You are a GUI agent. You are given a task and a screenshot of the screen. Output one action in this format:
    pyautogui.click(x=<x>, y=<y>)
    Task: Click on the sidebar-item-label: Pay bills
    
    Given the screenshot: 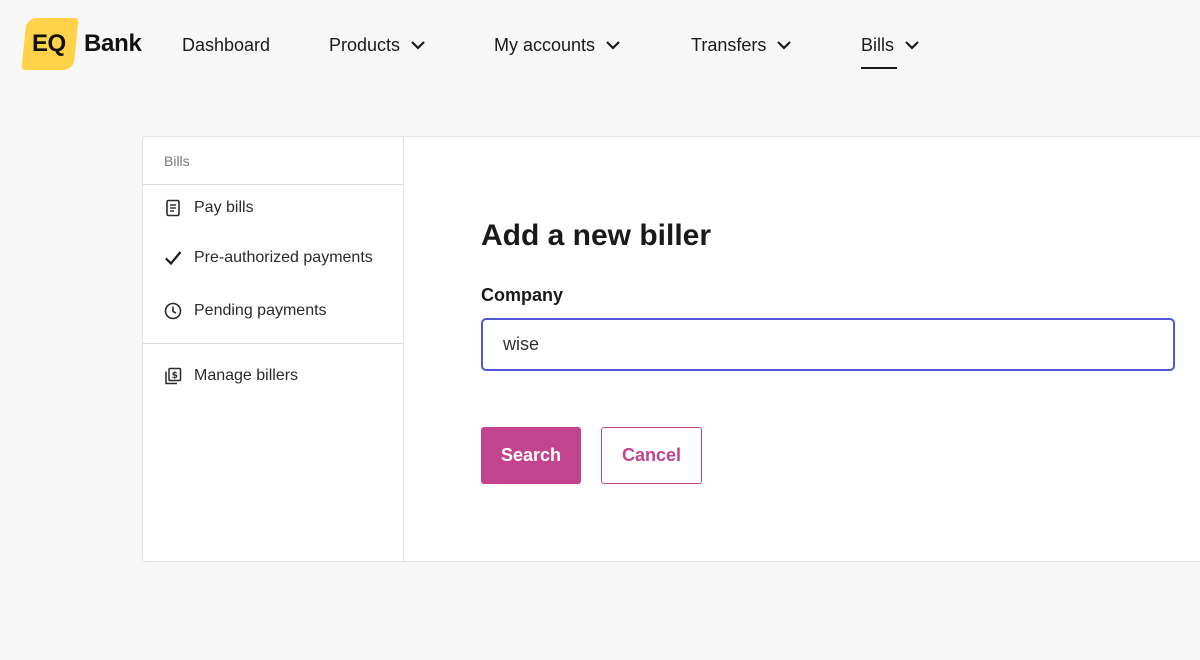 What is the action you would take?
    pyautogui.click(x=224, y=207)
    